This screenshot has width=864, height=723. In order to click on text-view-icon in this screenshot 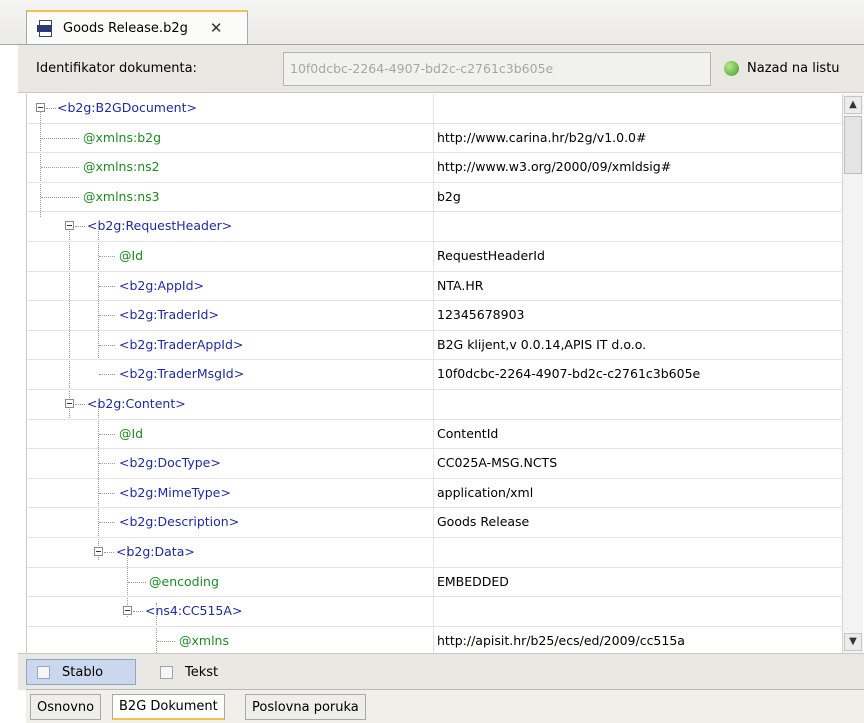, I will do `click(166, 672)`.